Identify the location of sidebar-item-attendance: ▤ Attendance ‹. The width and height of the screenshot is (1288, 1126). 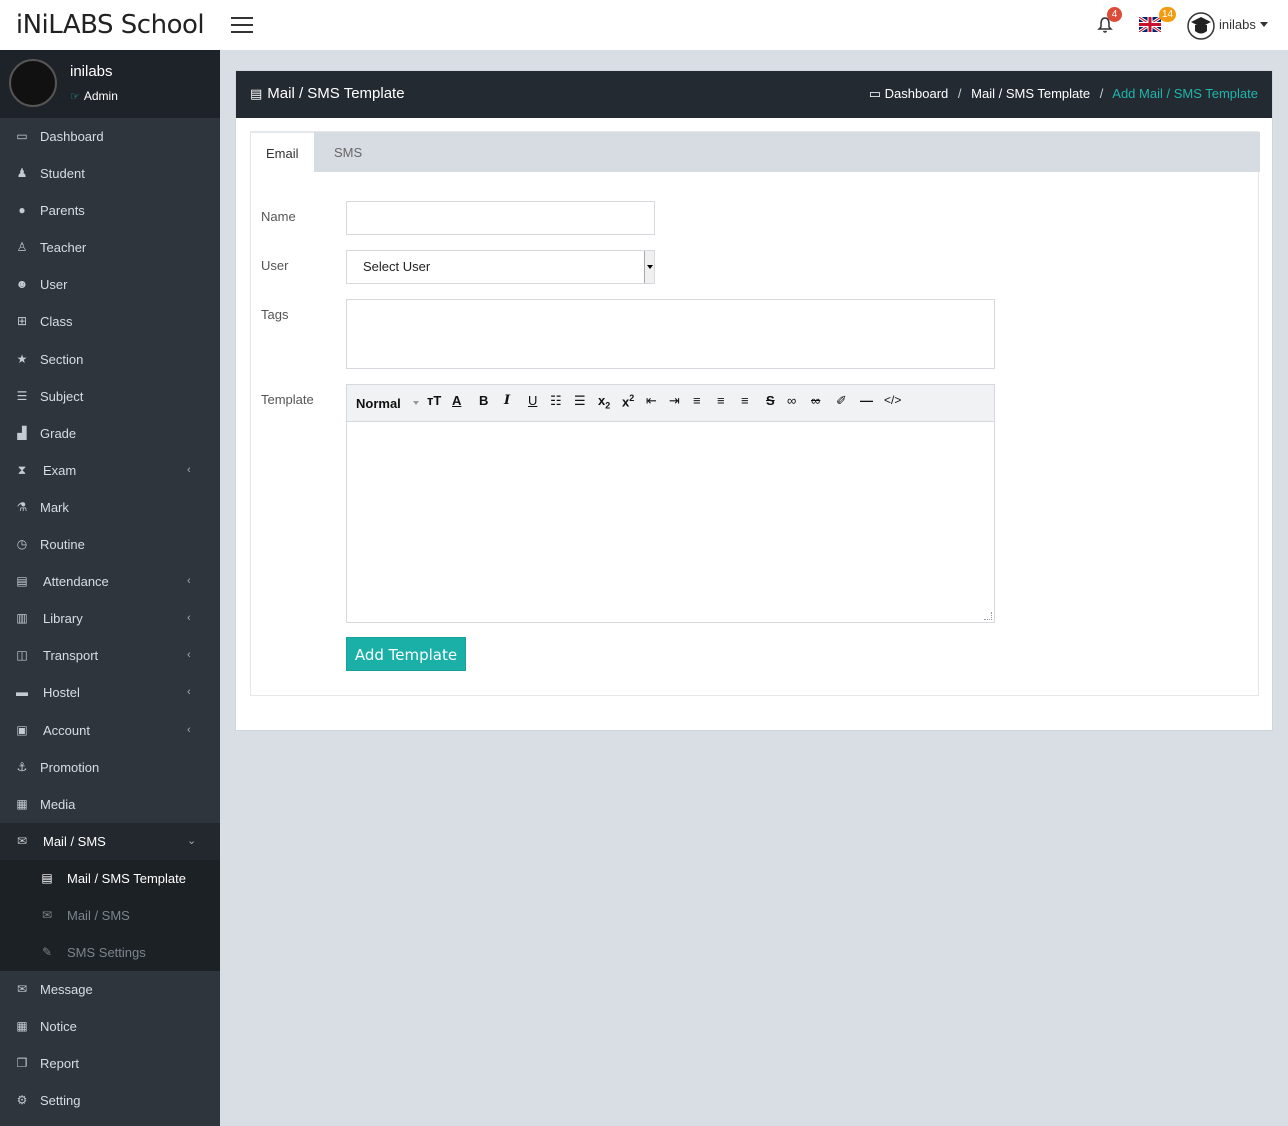
(110, 581).